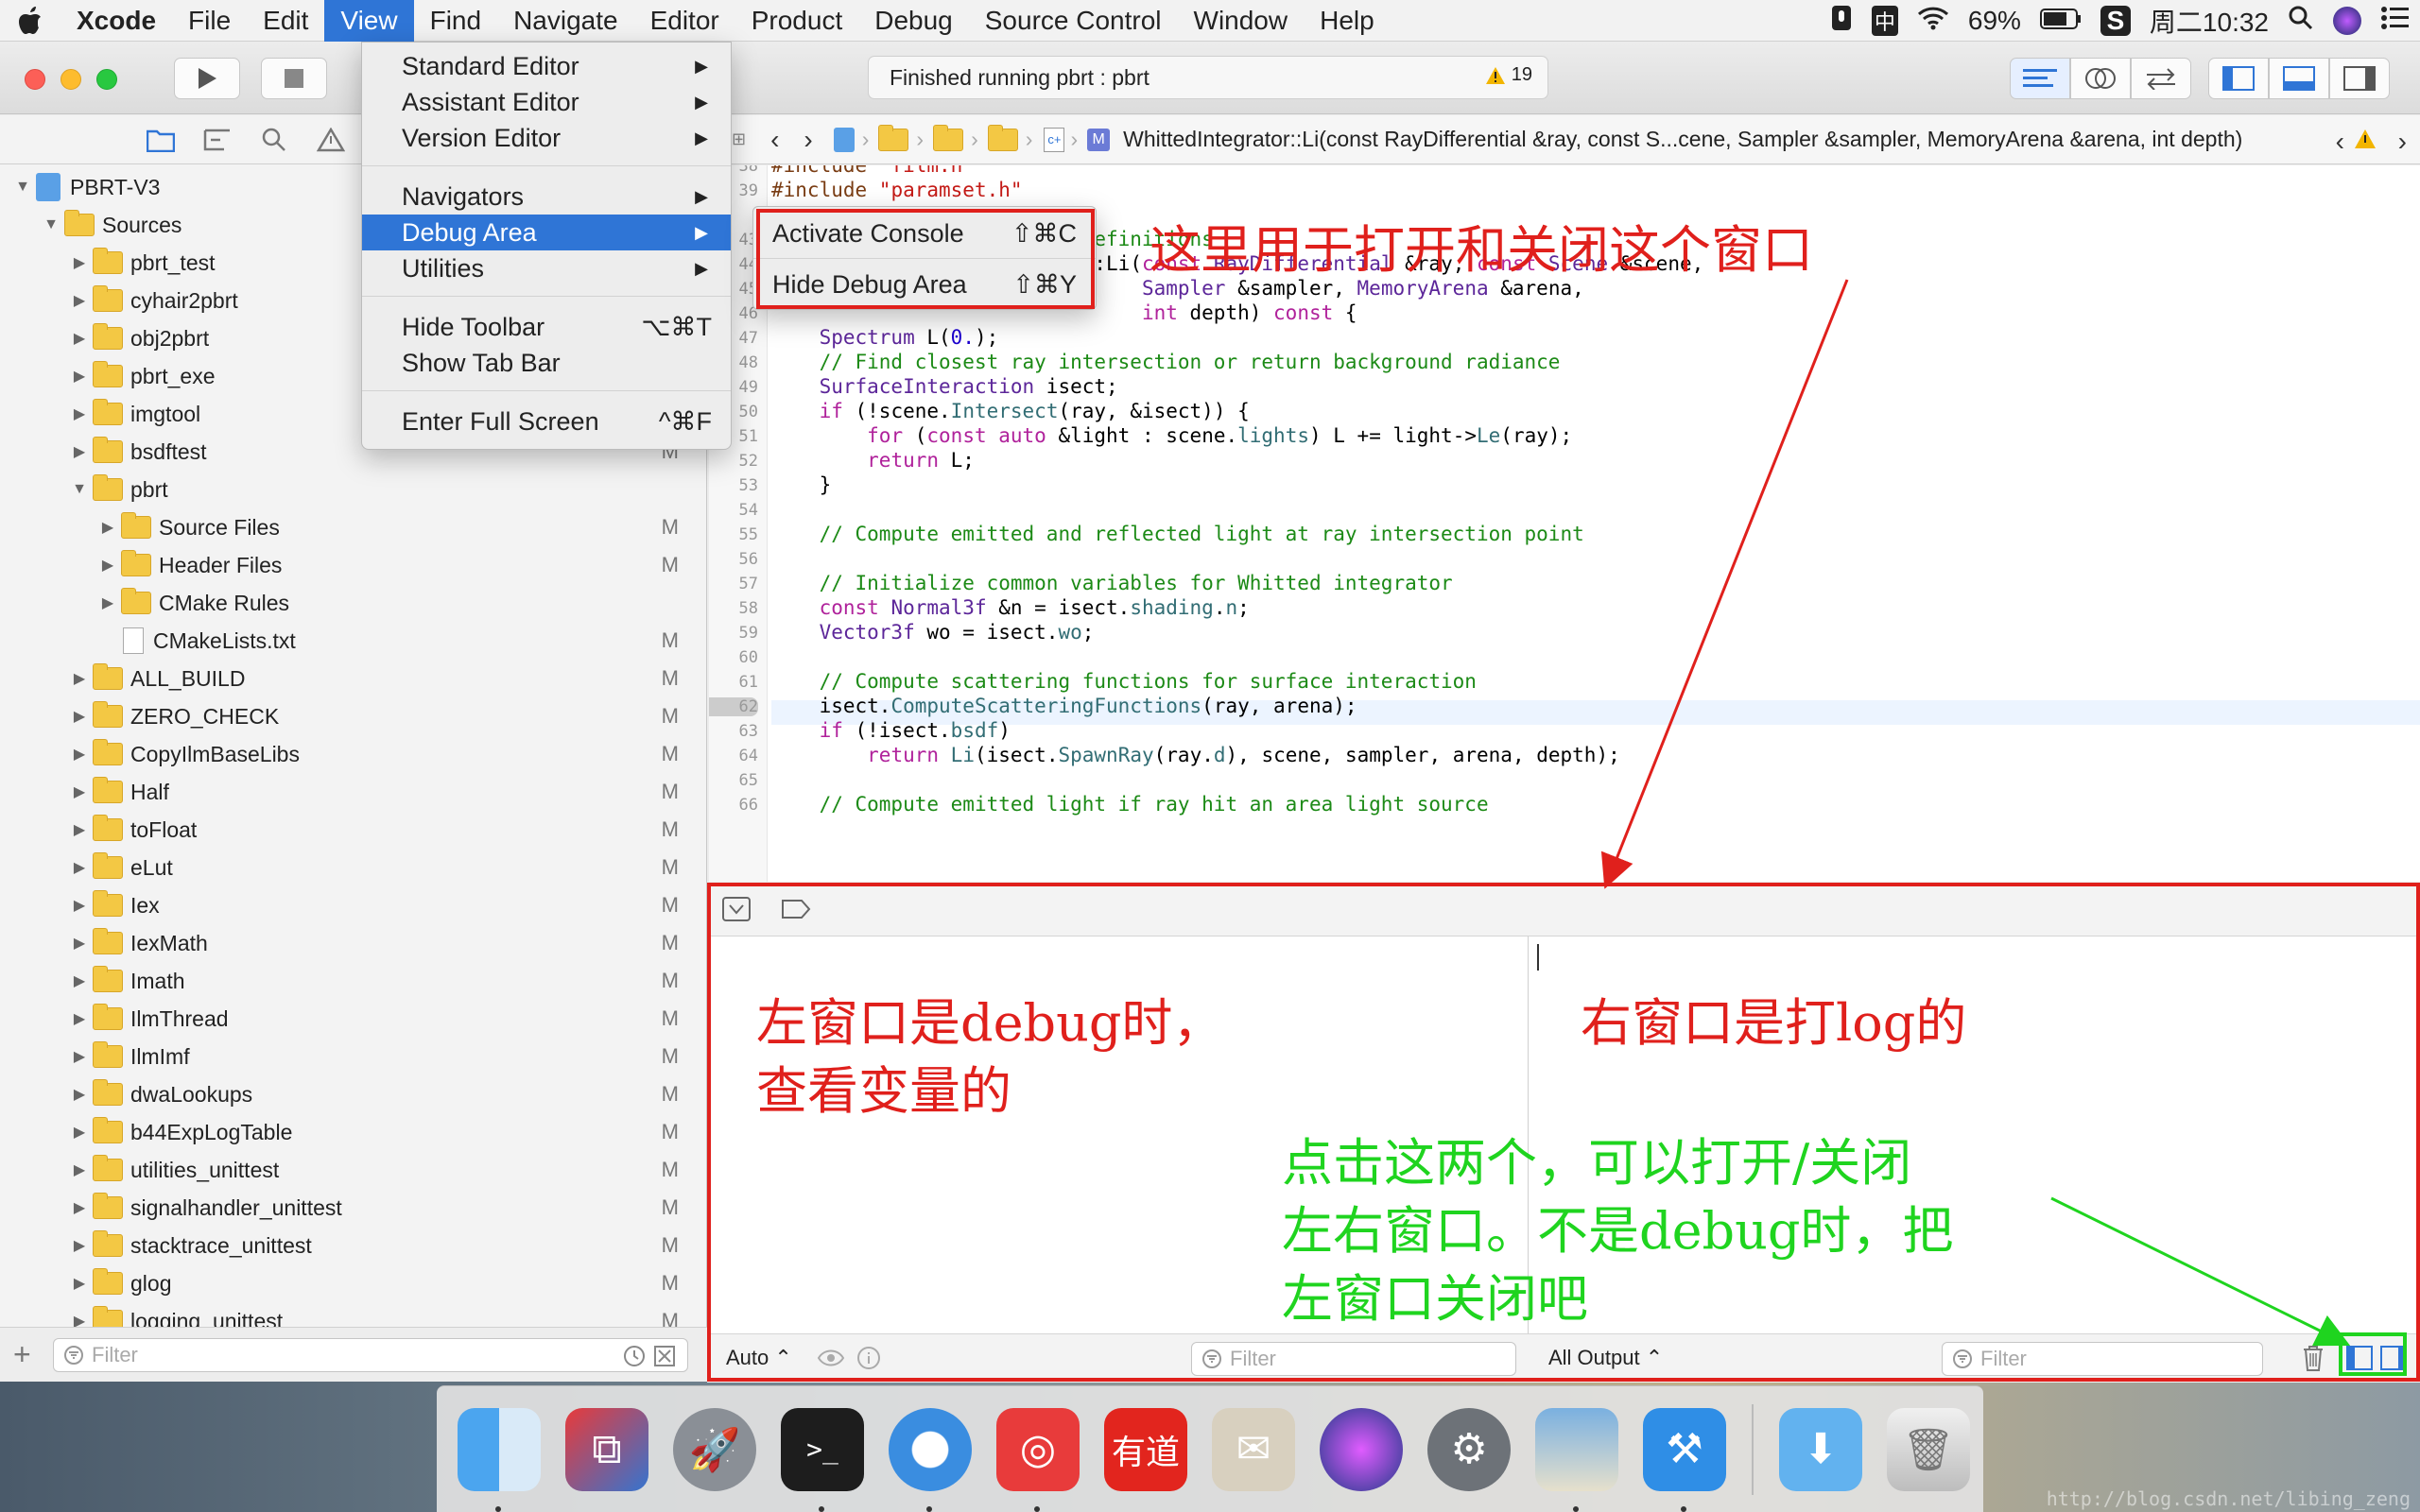 The width and height of the screenshot is (2420, 1512). I want to click on tree-row: ▶ CMake Rules, so click(353, 603).